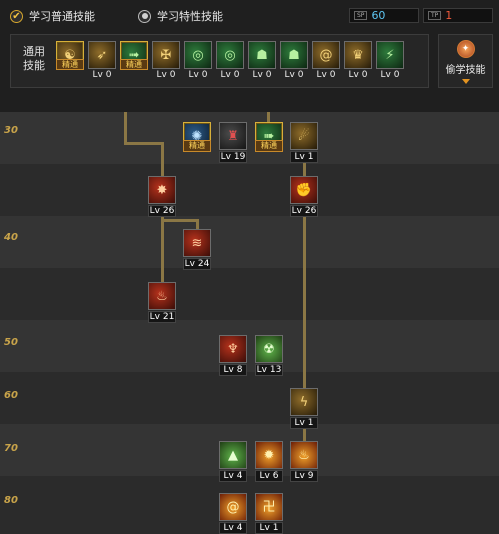  I want to click on skill-slot: ✊ Lv 26, so click(304, 196).